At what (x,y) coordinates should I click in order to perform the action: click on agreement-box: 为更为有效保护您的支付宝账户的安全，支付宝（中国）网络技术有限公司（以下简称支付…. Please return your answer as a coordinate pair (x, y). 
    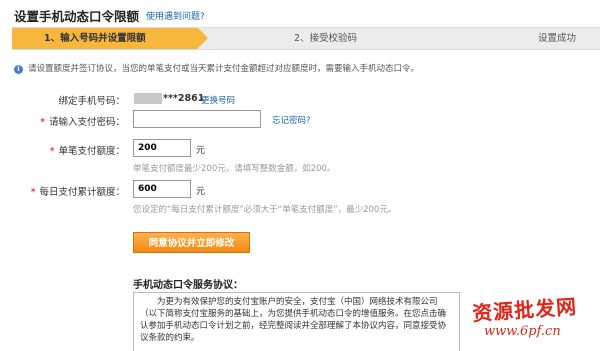
    Looking at the image, I should click on (296, 321).